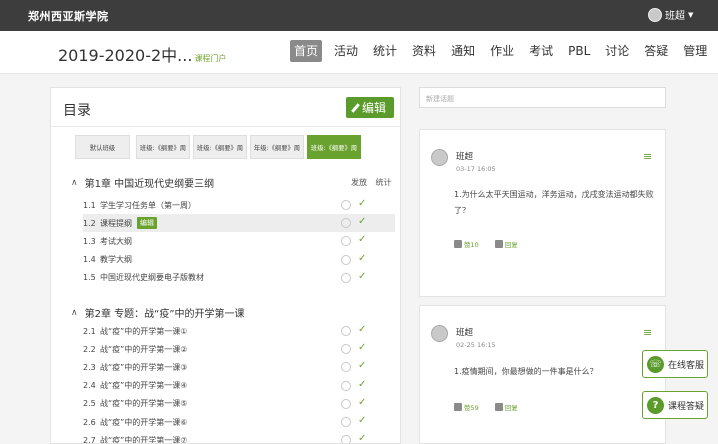 The width and height of the screenshot is (718, 444). I want to click on lesson-item: 2.5 战“疫”中的开学第一课⑤ ✓, so click(239, 404).